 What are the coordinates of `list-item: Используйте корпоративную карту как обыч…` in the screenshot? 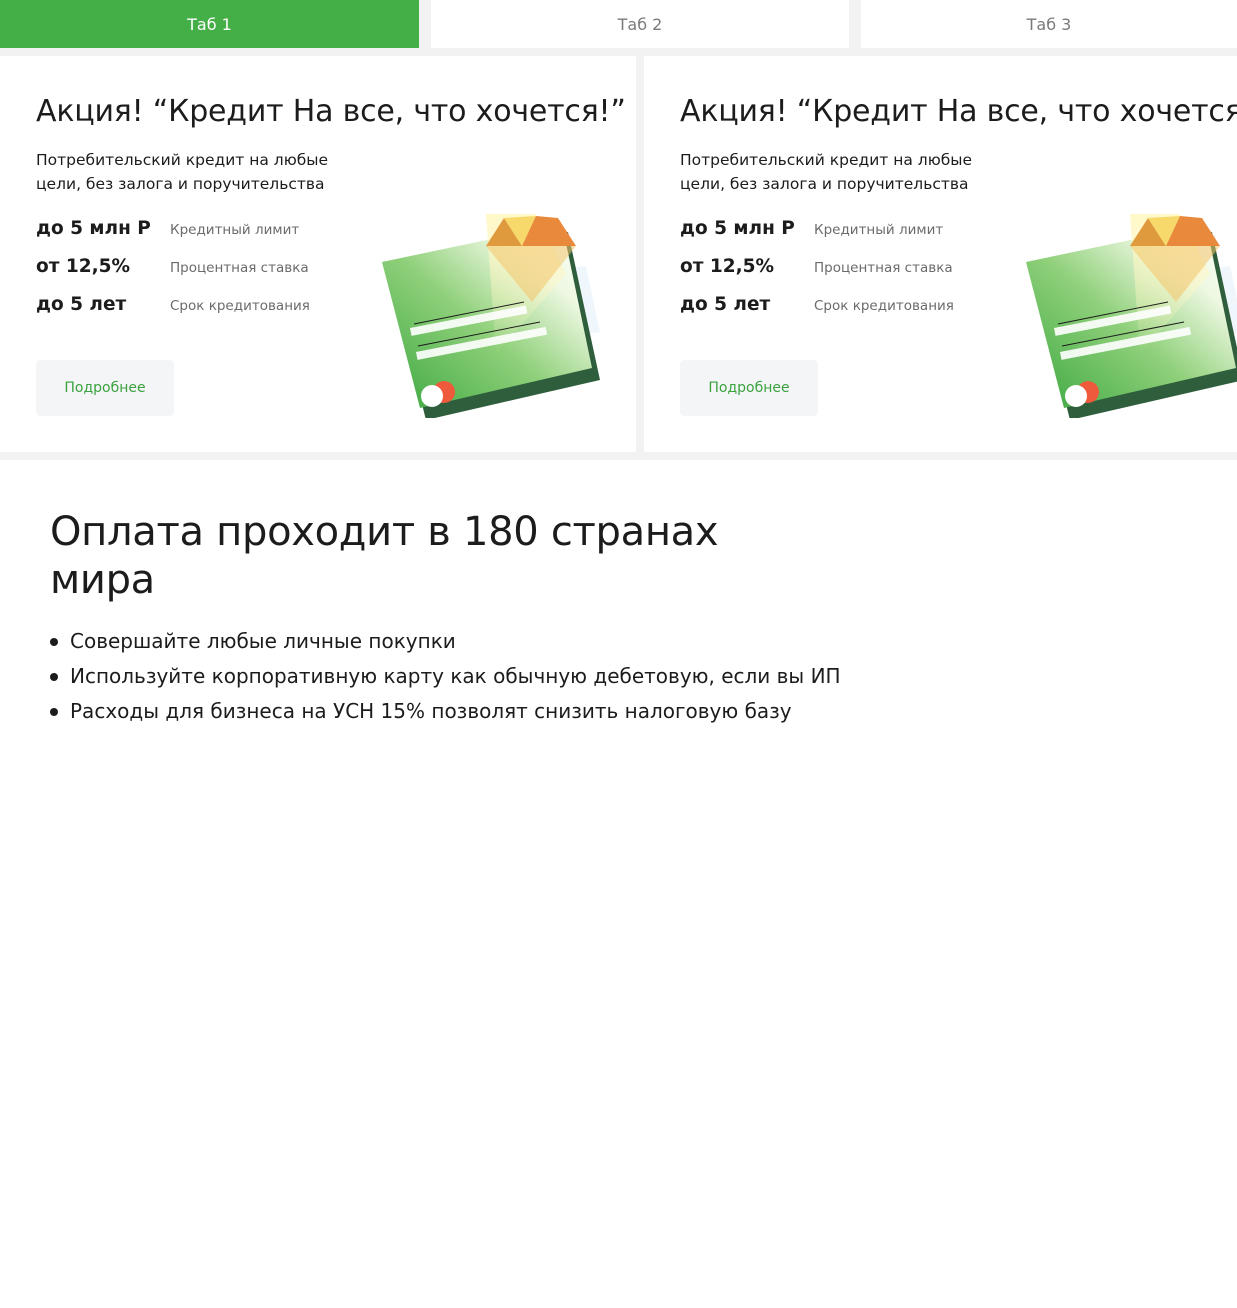 It's located at (445, 676).